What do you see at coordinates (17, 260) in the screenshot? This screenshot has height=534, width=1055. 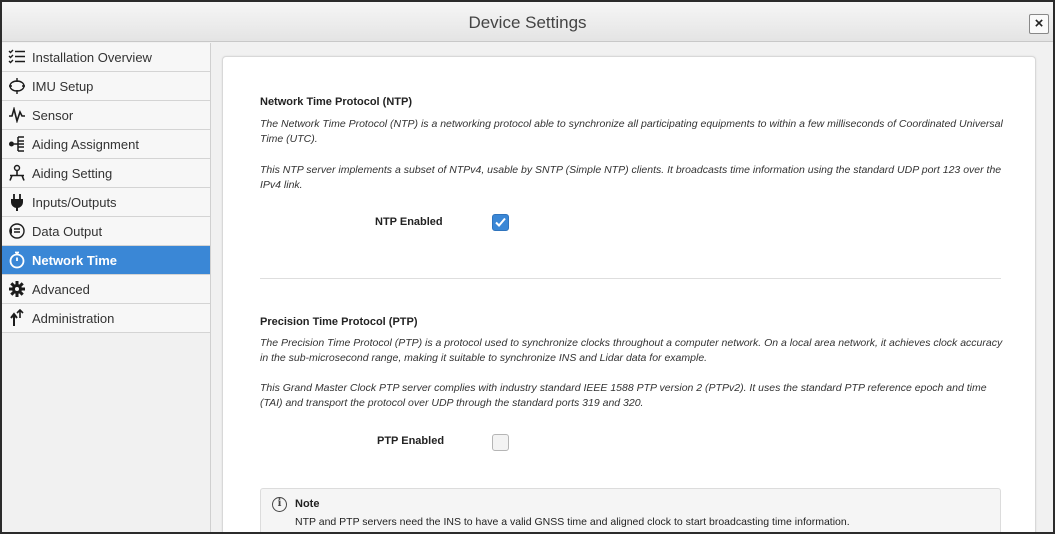 I see `stopwatch-icon` at bounding box center [17, 260].